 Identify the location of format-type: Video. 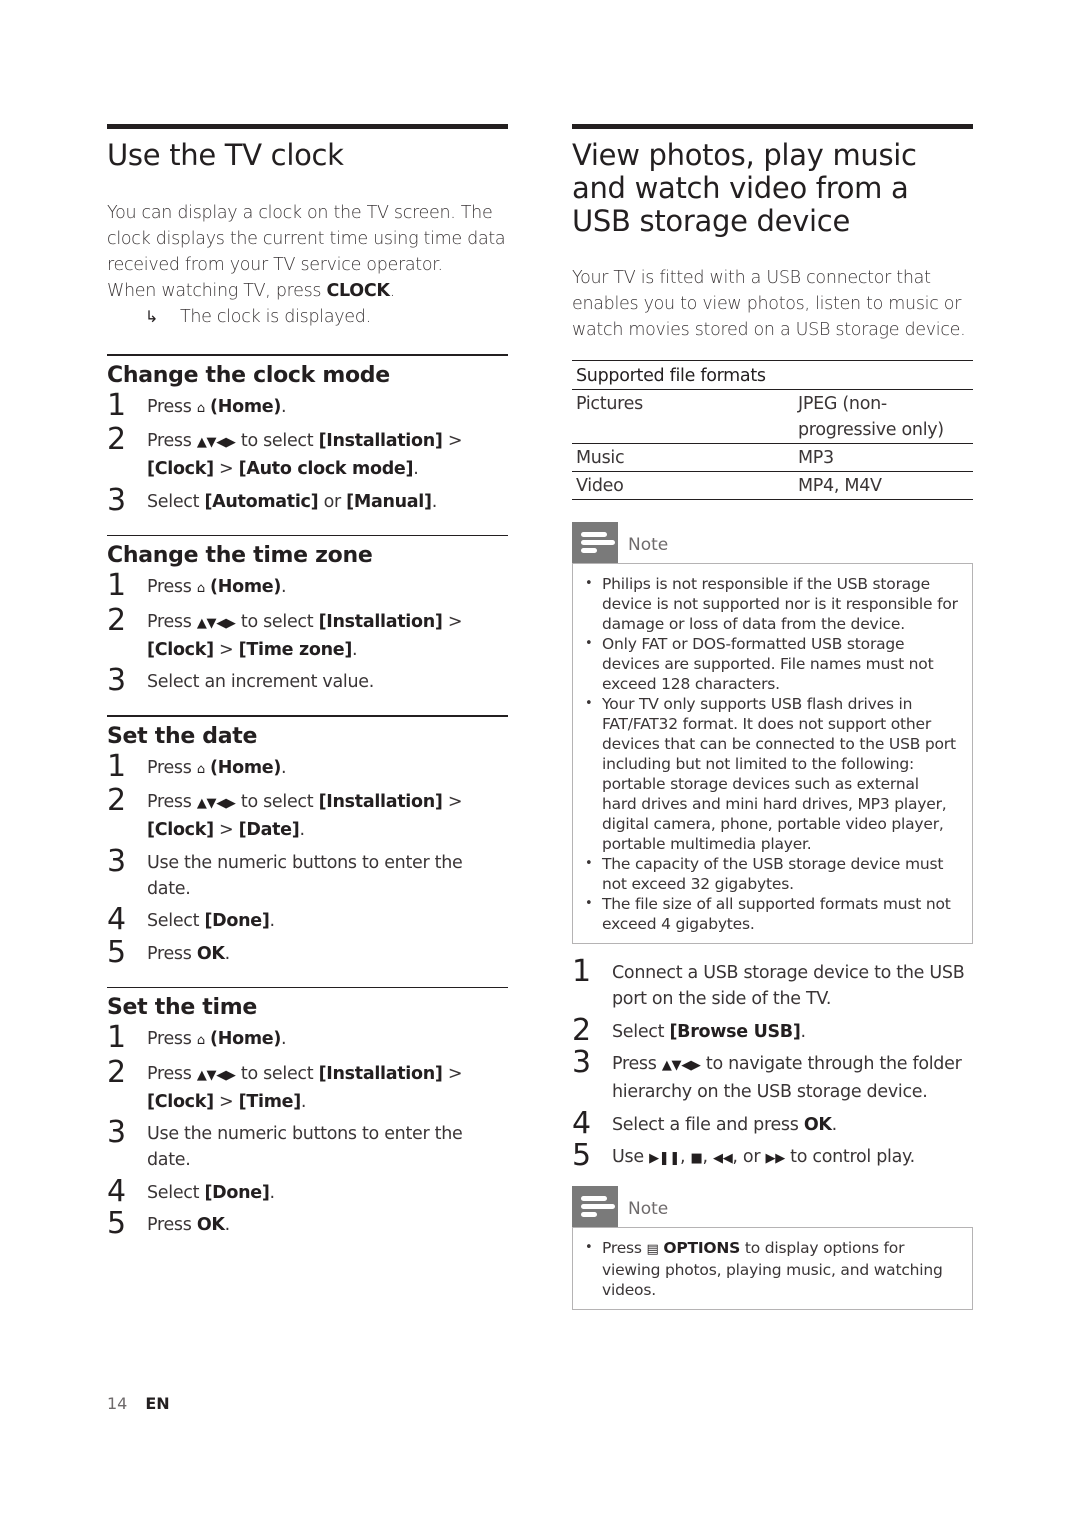
(683, 485).